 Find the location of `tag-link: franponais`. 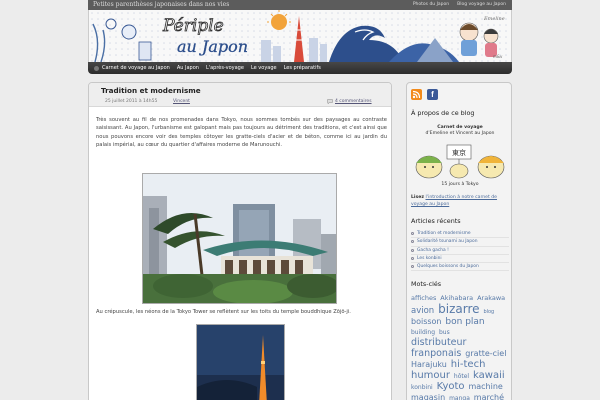

tag-link: franponais is located at coordinates (436, 353).